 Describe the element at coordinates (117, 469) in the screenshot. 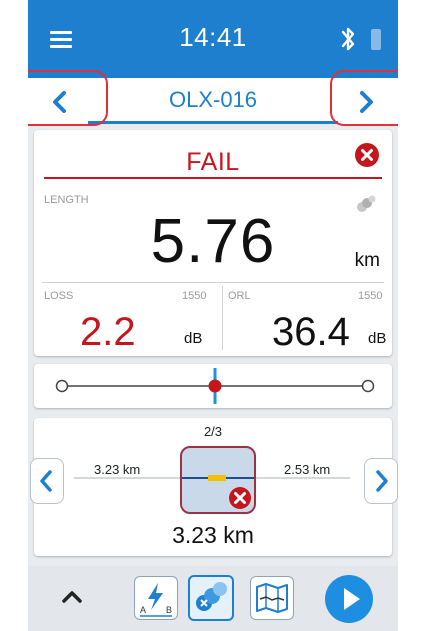

I see `left-distance: 3.23 km` at that location.